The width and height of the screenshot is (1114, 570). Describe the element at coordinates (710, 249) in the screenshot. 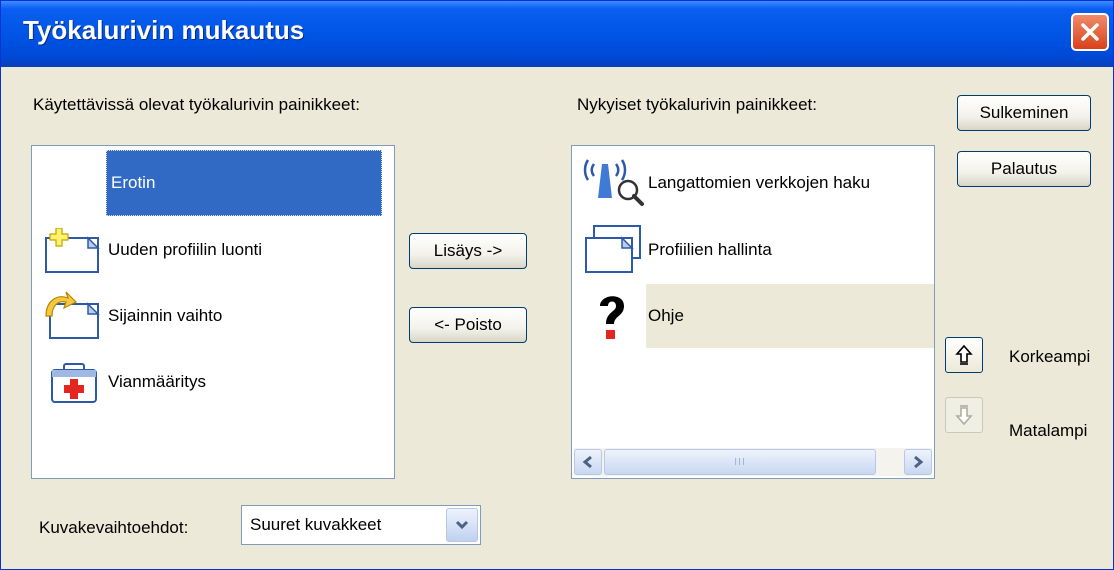

I see `current-item-label: Profiilien hallinta` at that location.